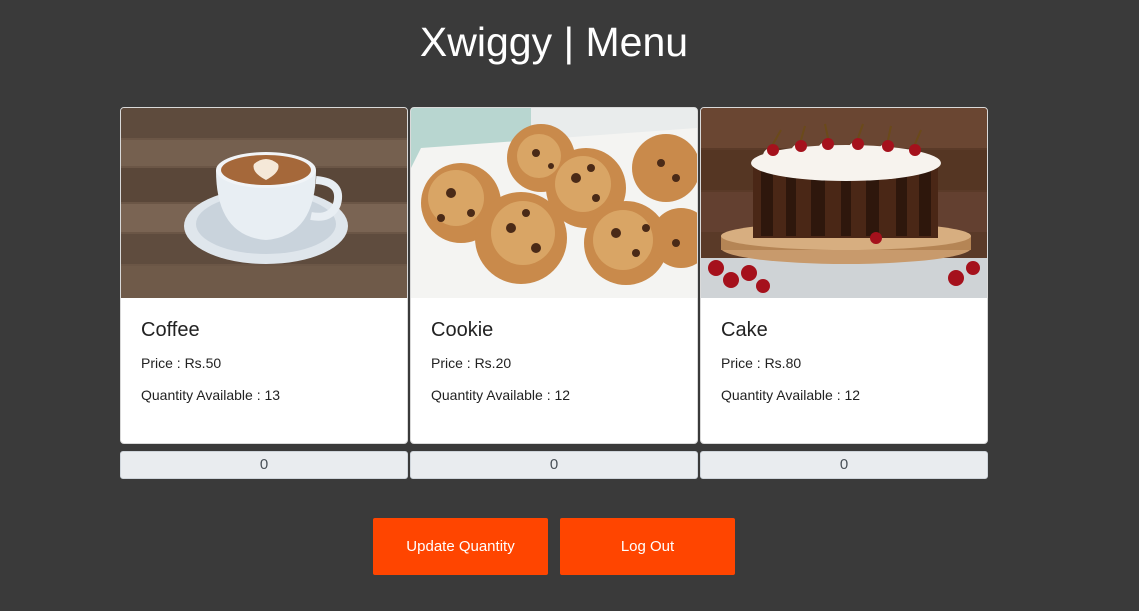  Describe the element at coordinates (211, 395) in the screenshot. I see `item-quantity-available: Quantity Available : 13` at that location.